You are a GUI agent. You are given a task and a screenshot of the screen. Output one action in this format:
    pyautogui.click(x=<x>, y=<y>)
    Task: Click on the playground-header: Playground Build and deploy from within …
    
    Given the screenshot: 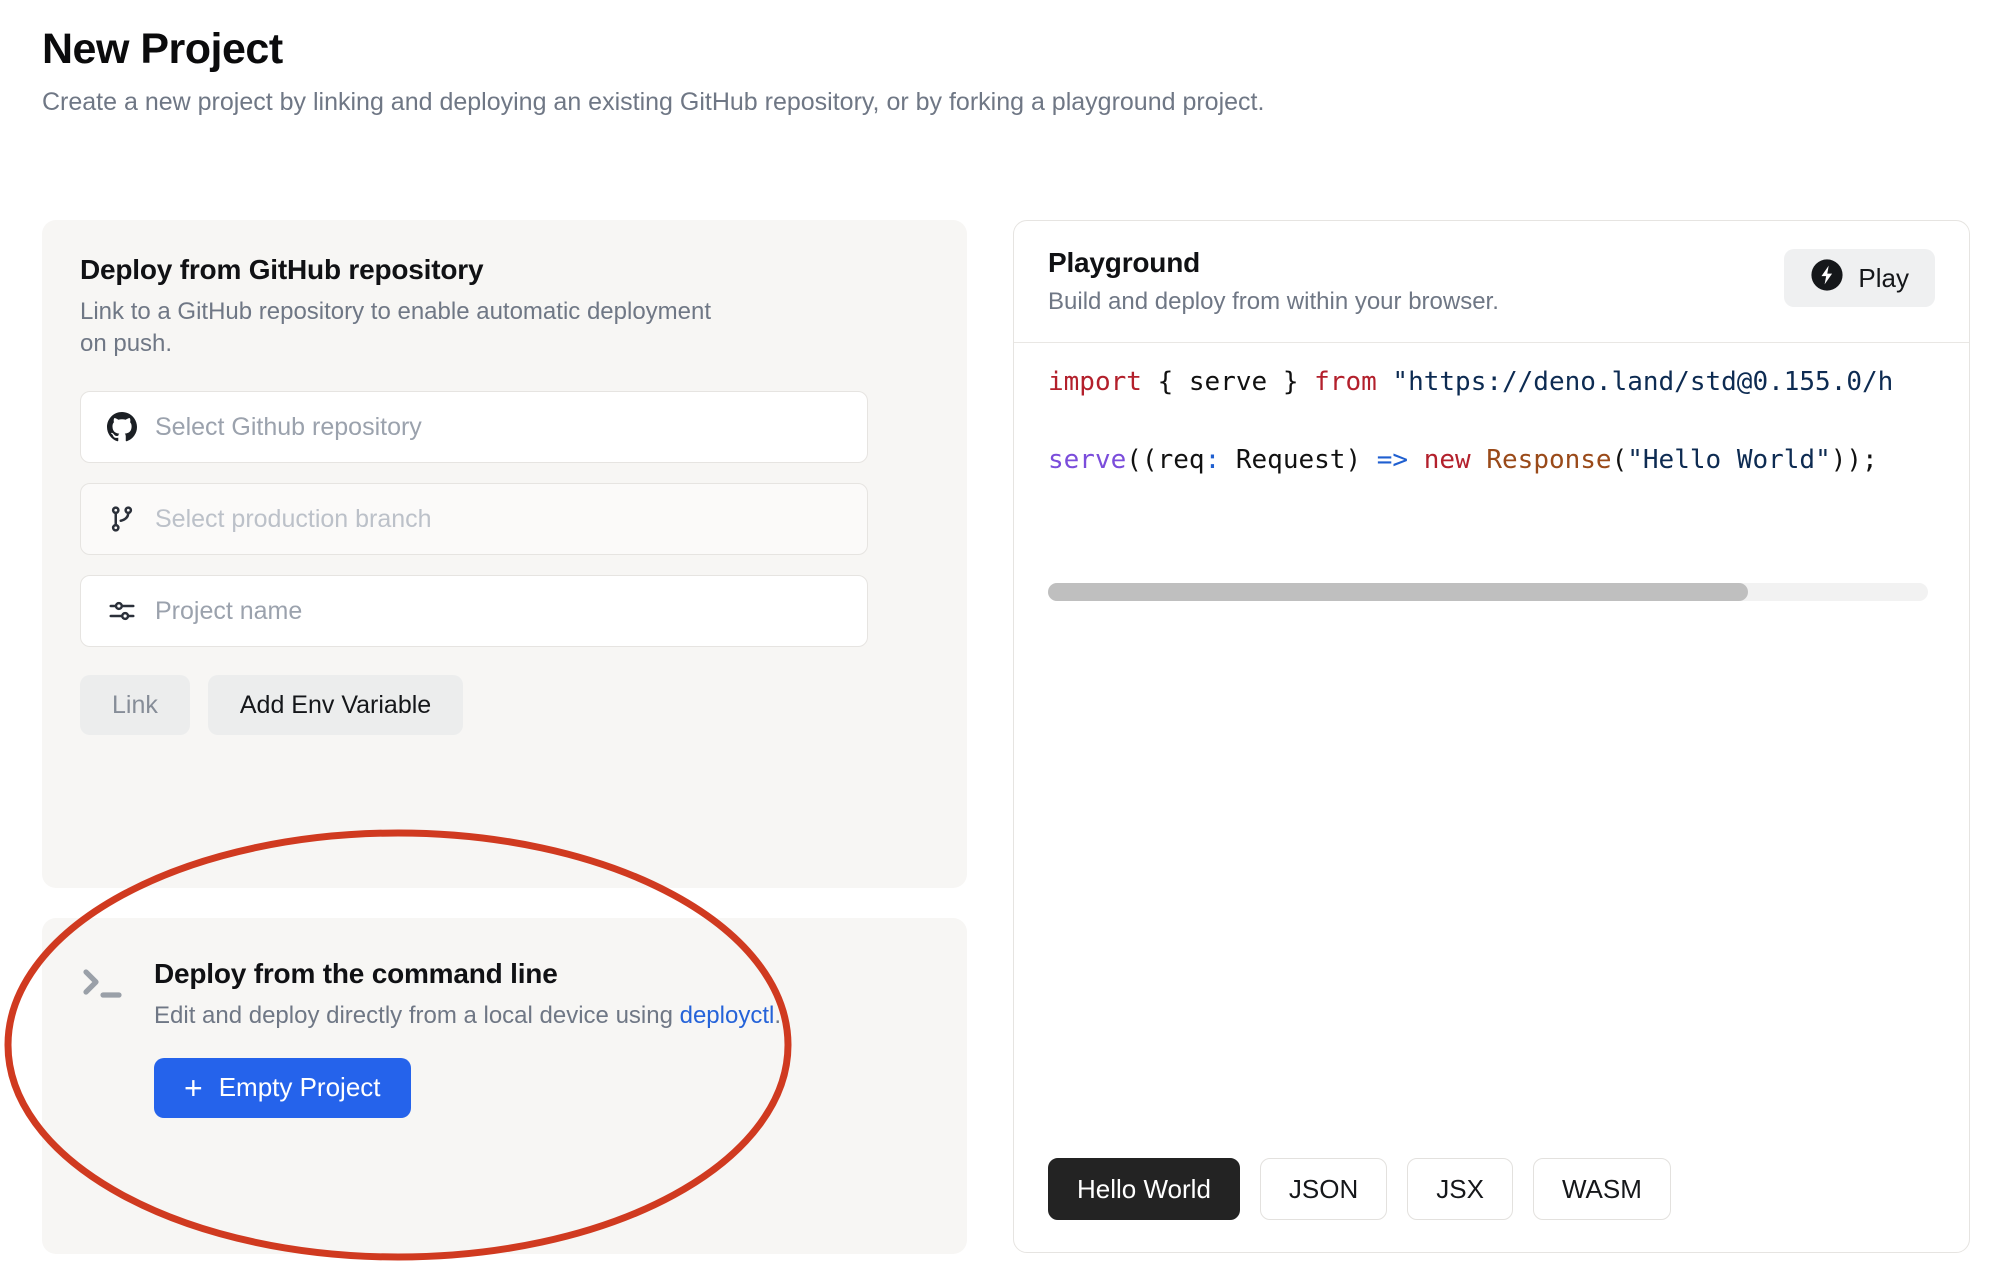 What is the action you would take?
    pyautogui.click(x=1491, y=282)
    